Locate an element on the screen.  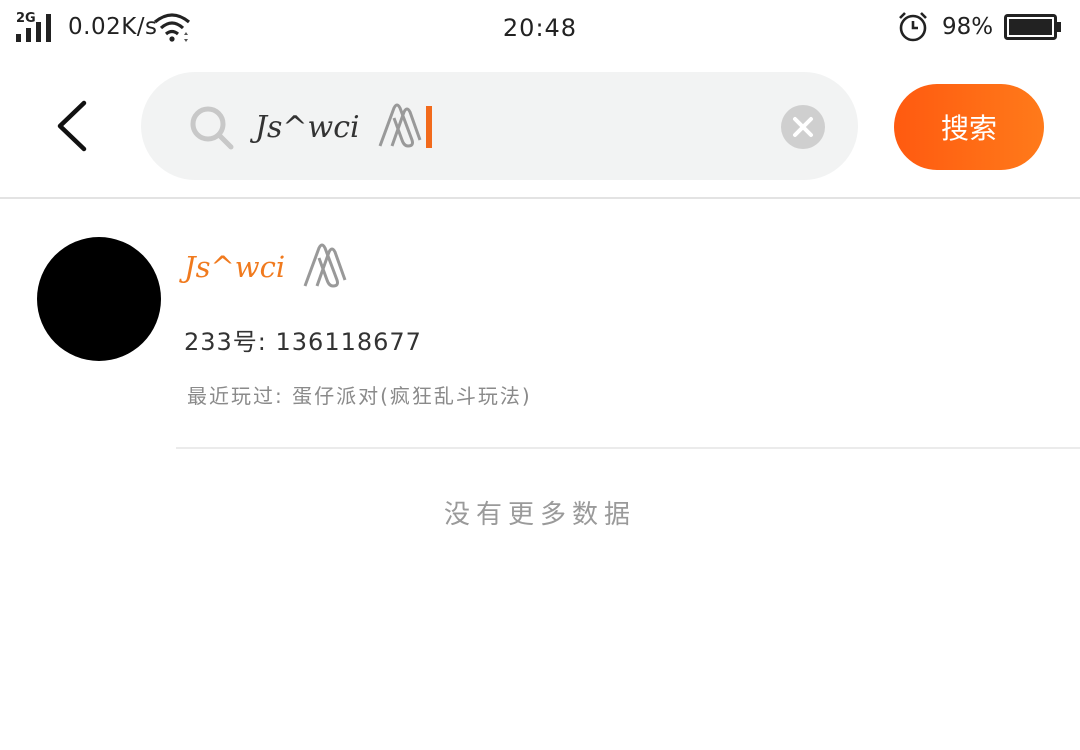
search-input: Js^wci is located at coordinates (343, 127).